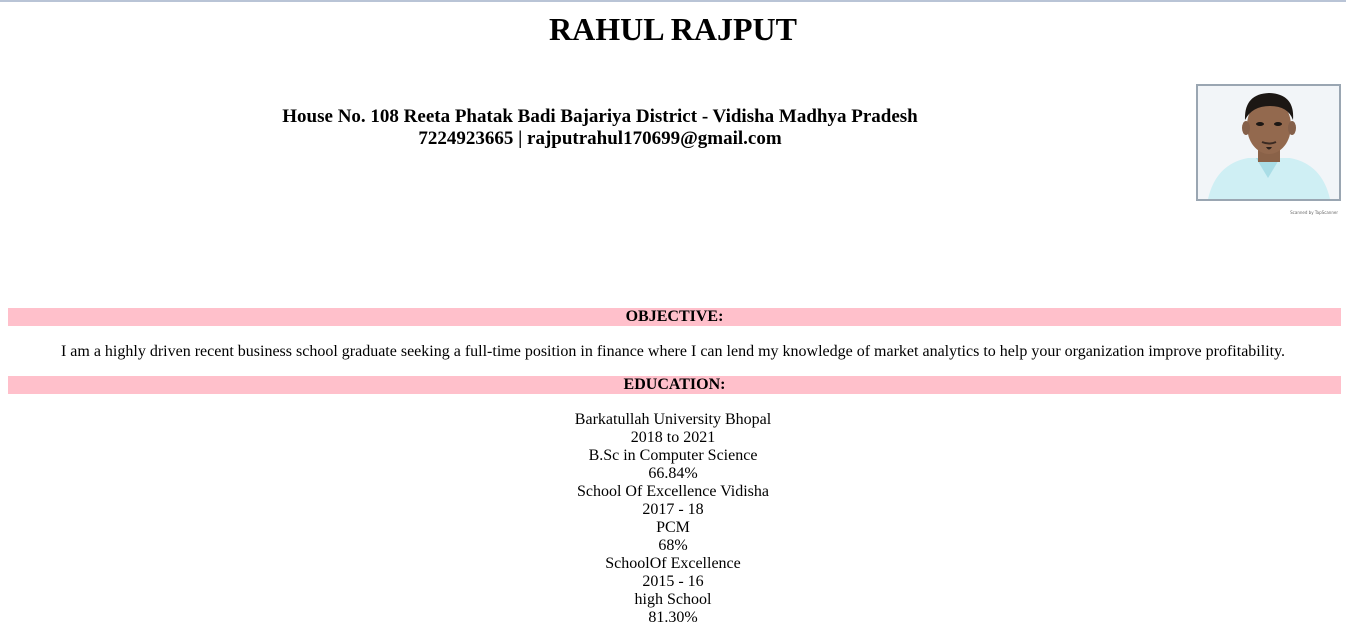 The height and width of the screenshot is (637, 1346). What do you see at coordinates (673, 563) in the screenshot?
I see `list-item: SchoolOf Excellence` at bounding box center [673, 563].